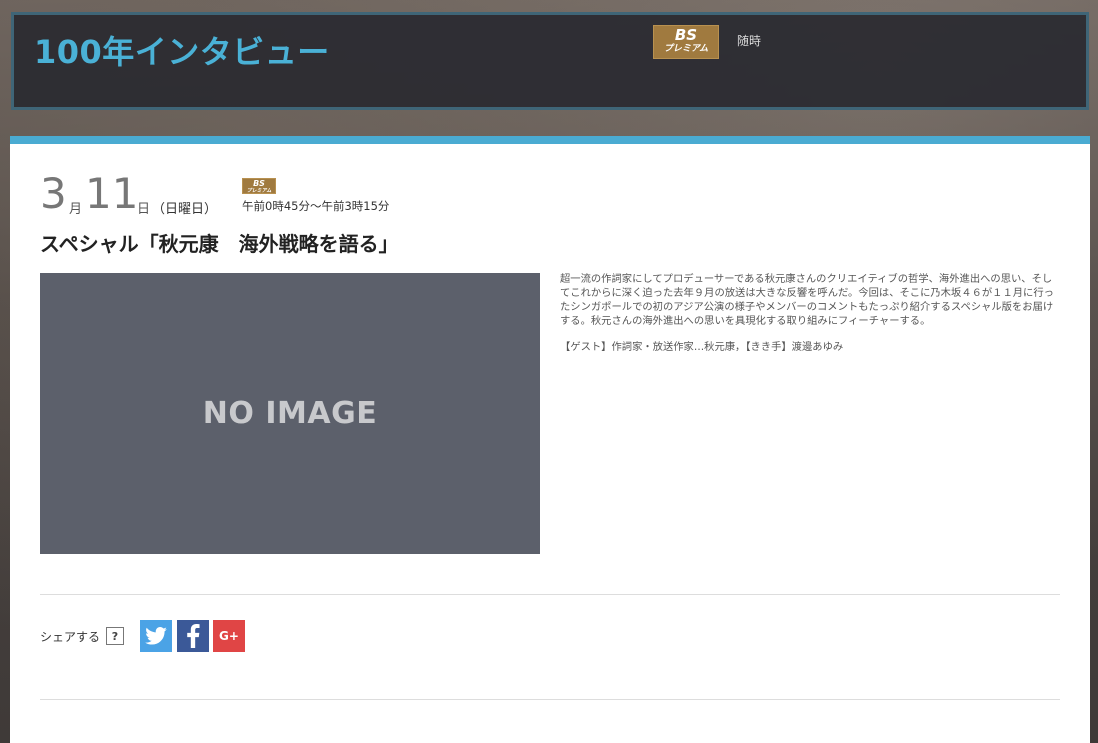  Describe the element at coordinates (76, 209) in the screenshot. I see `date-month-unit: 月` at that location.